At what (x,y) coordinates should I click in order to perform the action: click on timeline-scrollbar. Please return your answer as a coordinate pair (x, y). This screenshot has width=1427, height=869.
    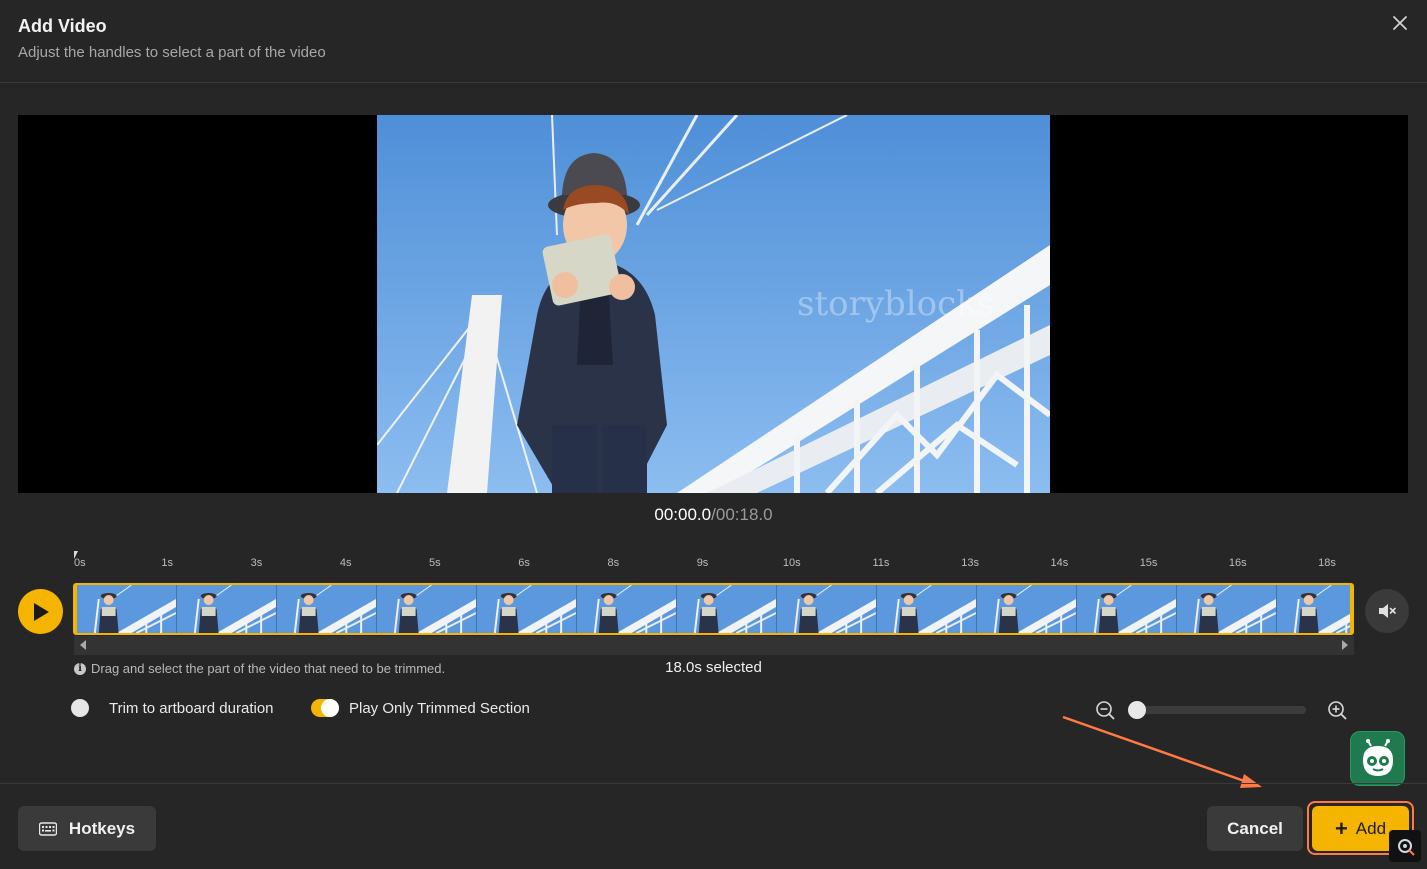
    Looking at the image, I should click on (714, 645).